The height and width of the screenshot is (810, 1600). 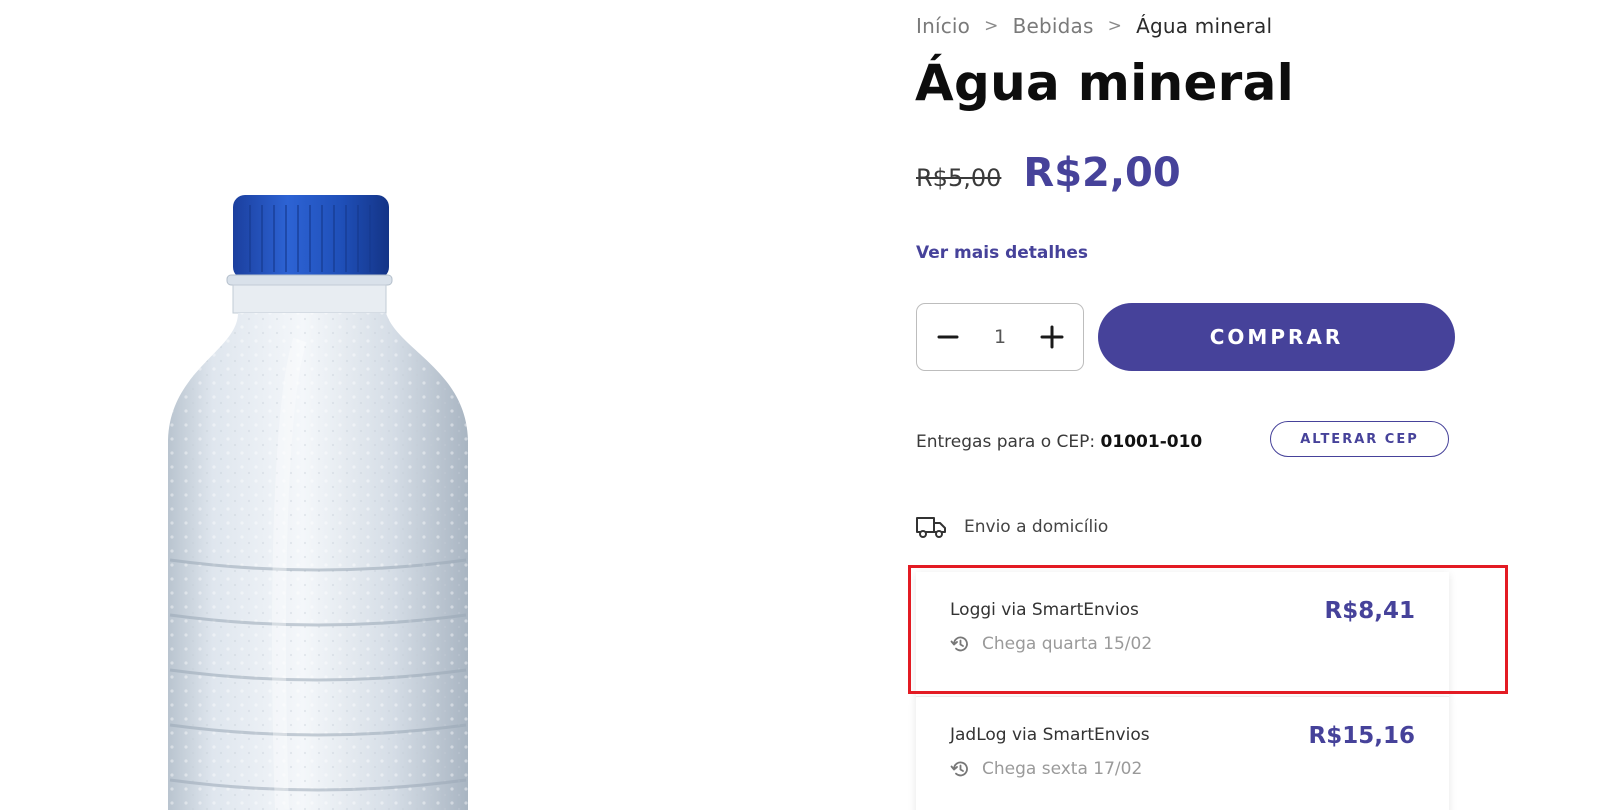 I want to click on cep-value: 01001-010, so click(x=1151, y=442).